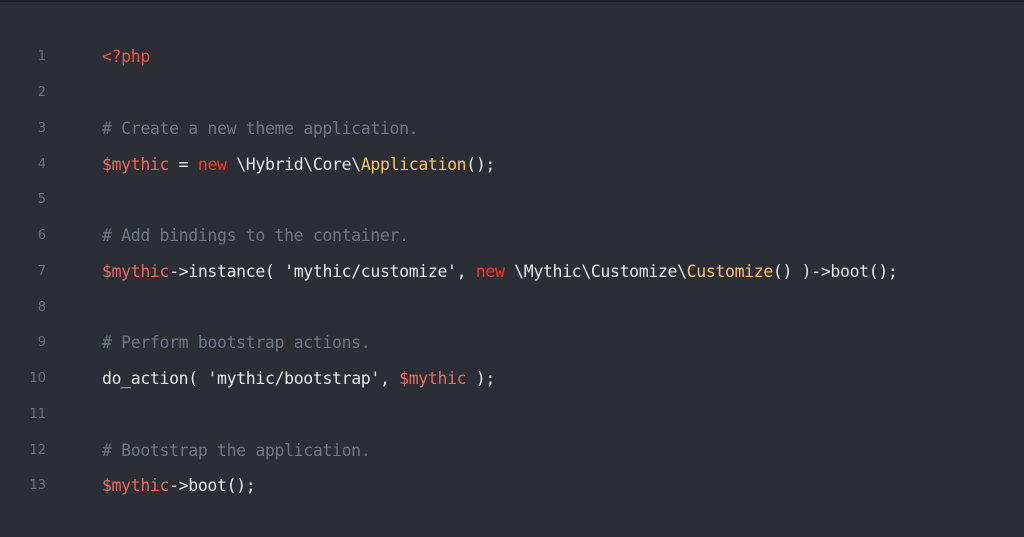 The image size is (1024, 537). Describe the element at coordinates (512, 450) in the screenshot. I see `code-line: 12 # Bootstrap the application.` at that location.